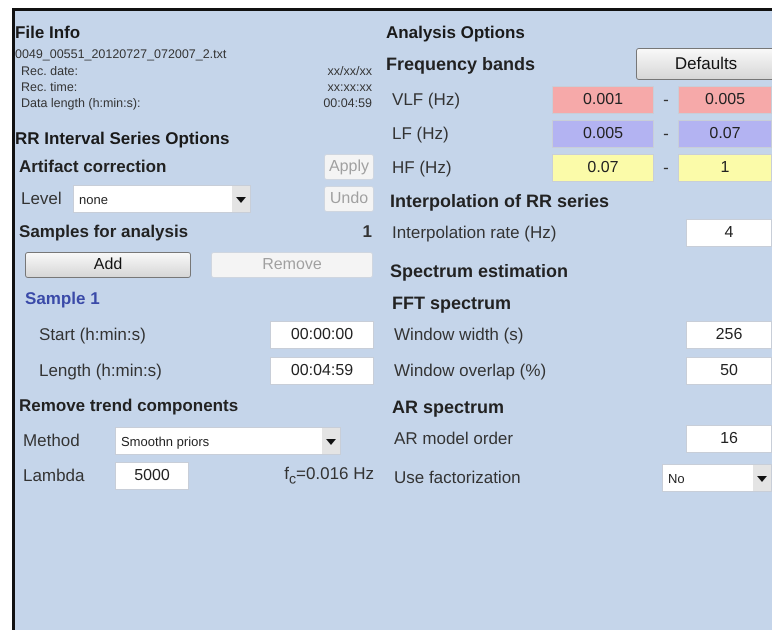 The width and height of the screenshot is (772, 630). What do you see at coordinates (329, 476) in the screenshot?
I see `cutoff-frequency: f$_{c}$=0.016 Hz` at bounding box center [329, 476].